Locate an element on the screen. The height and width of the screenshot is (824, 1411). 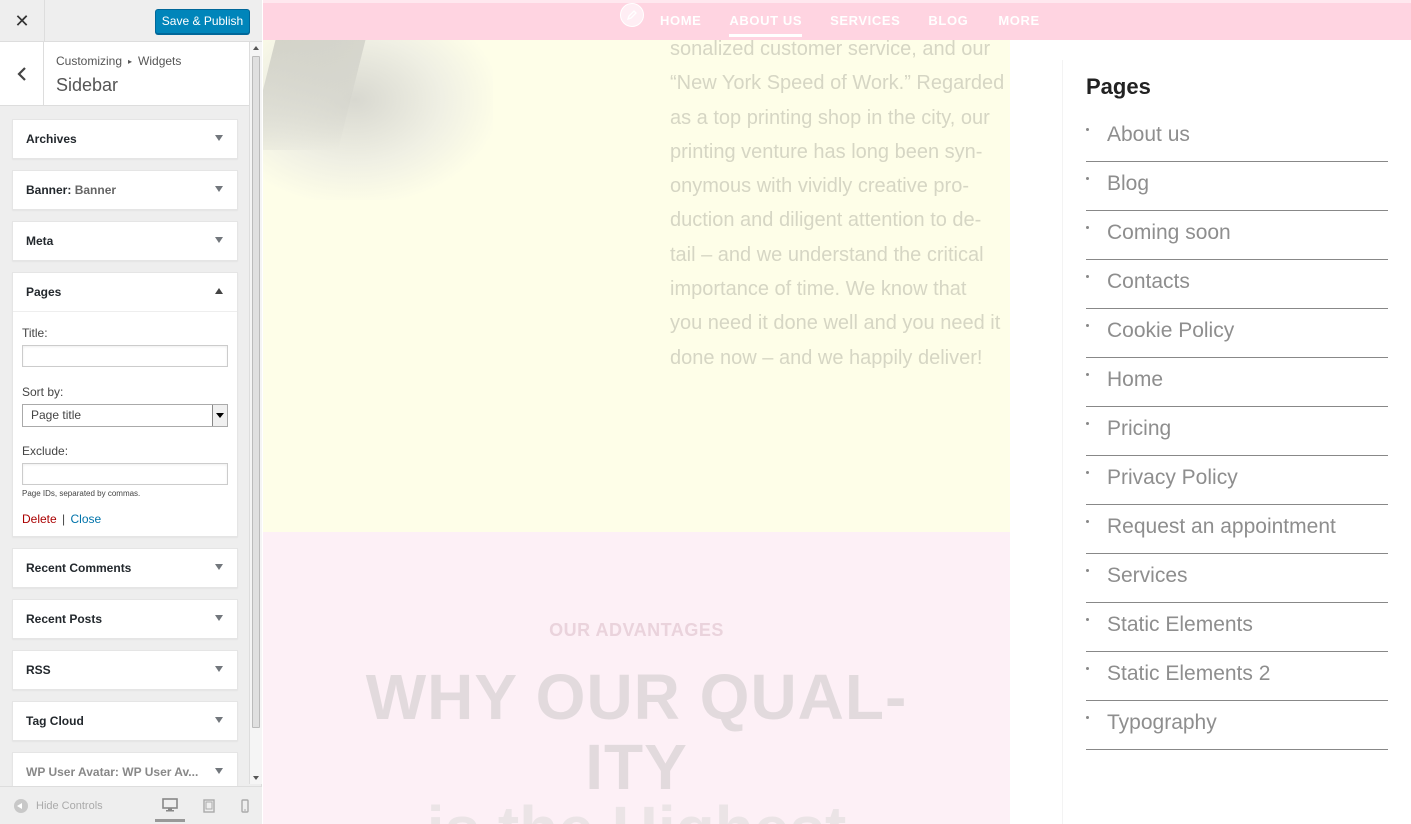
close-icon: ✕ is located at coordinates (22, 20).